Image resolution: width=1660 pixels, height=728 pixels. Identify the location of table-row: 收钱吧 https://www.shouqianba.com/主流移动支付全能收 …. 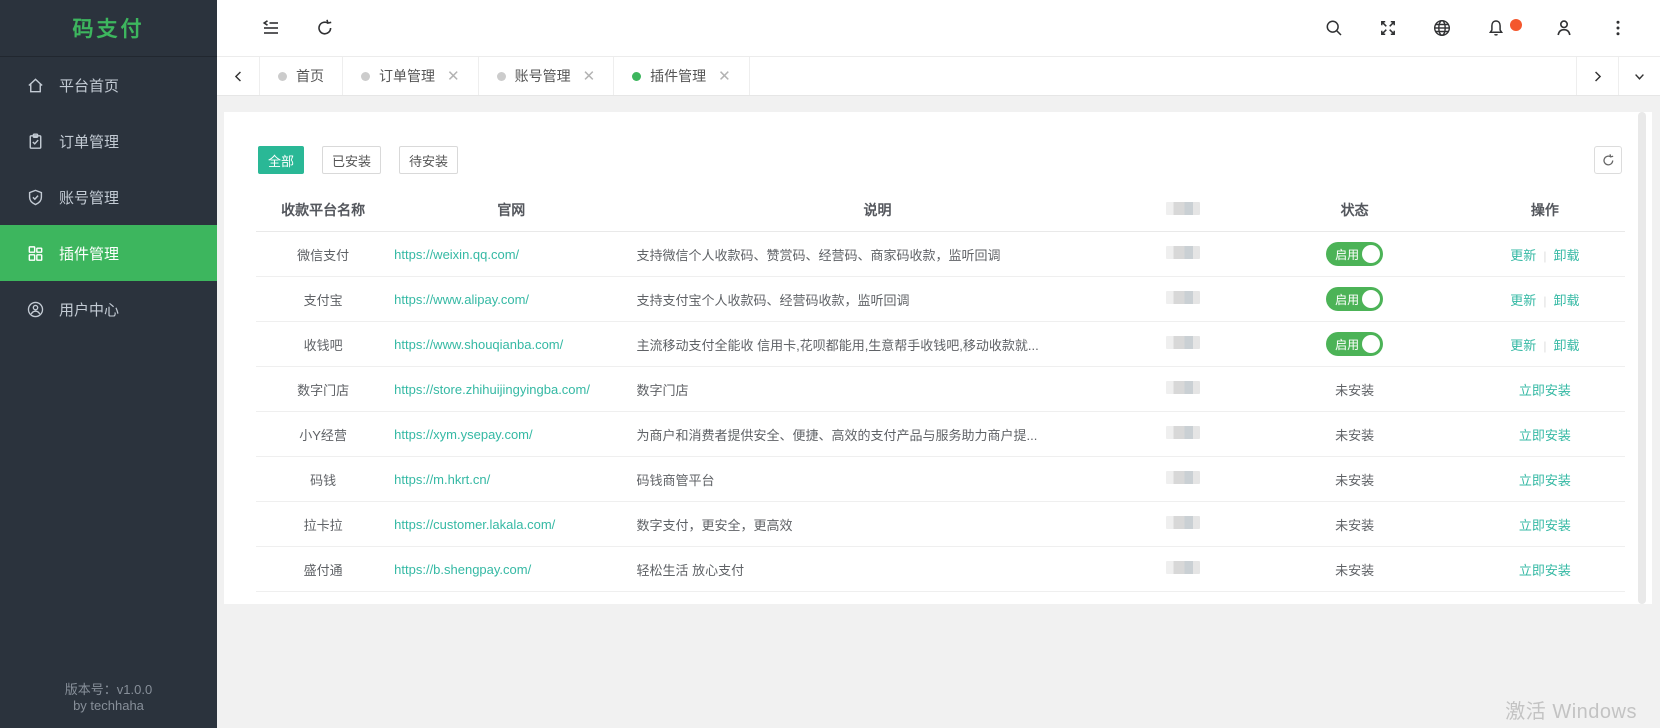
(940, 344).